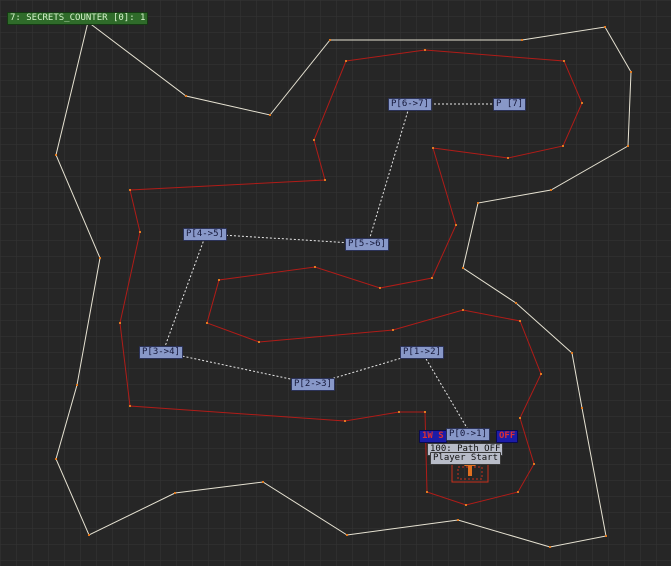  Describe the element at coordinates (468, 434) in the screenshot. I see `path-label-0-1: P[0->1]` at that location.